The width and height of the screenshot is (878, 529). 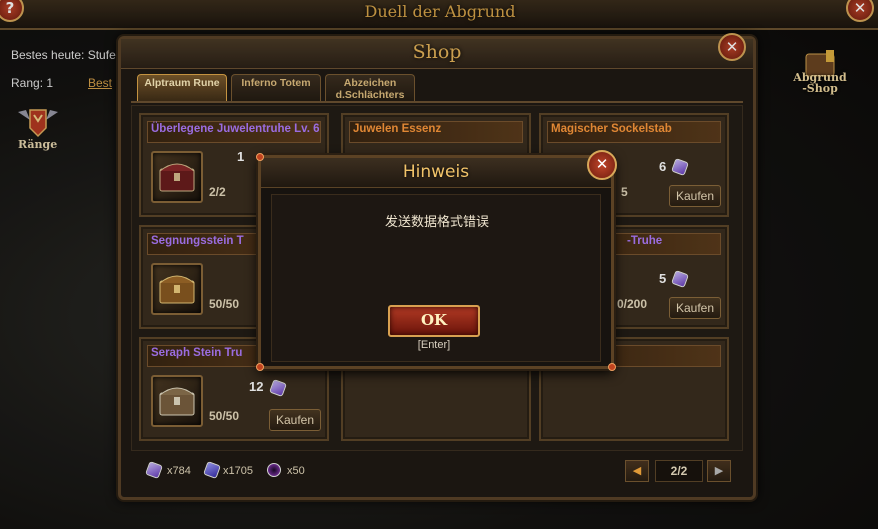 I want to click on ok-button: OK, so click(x=434, y=321).